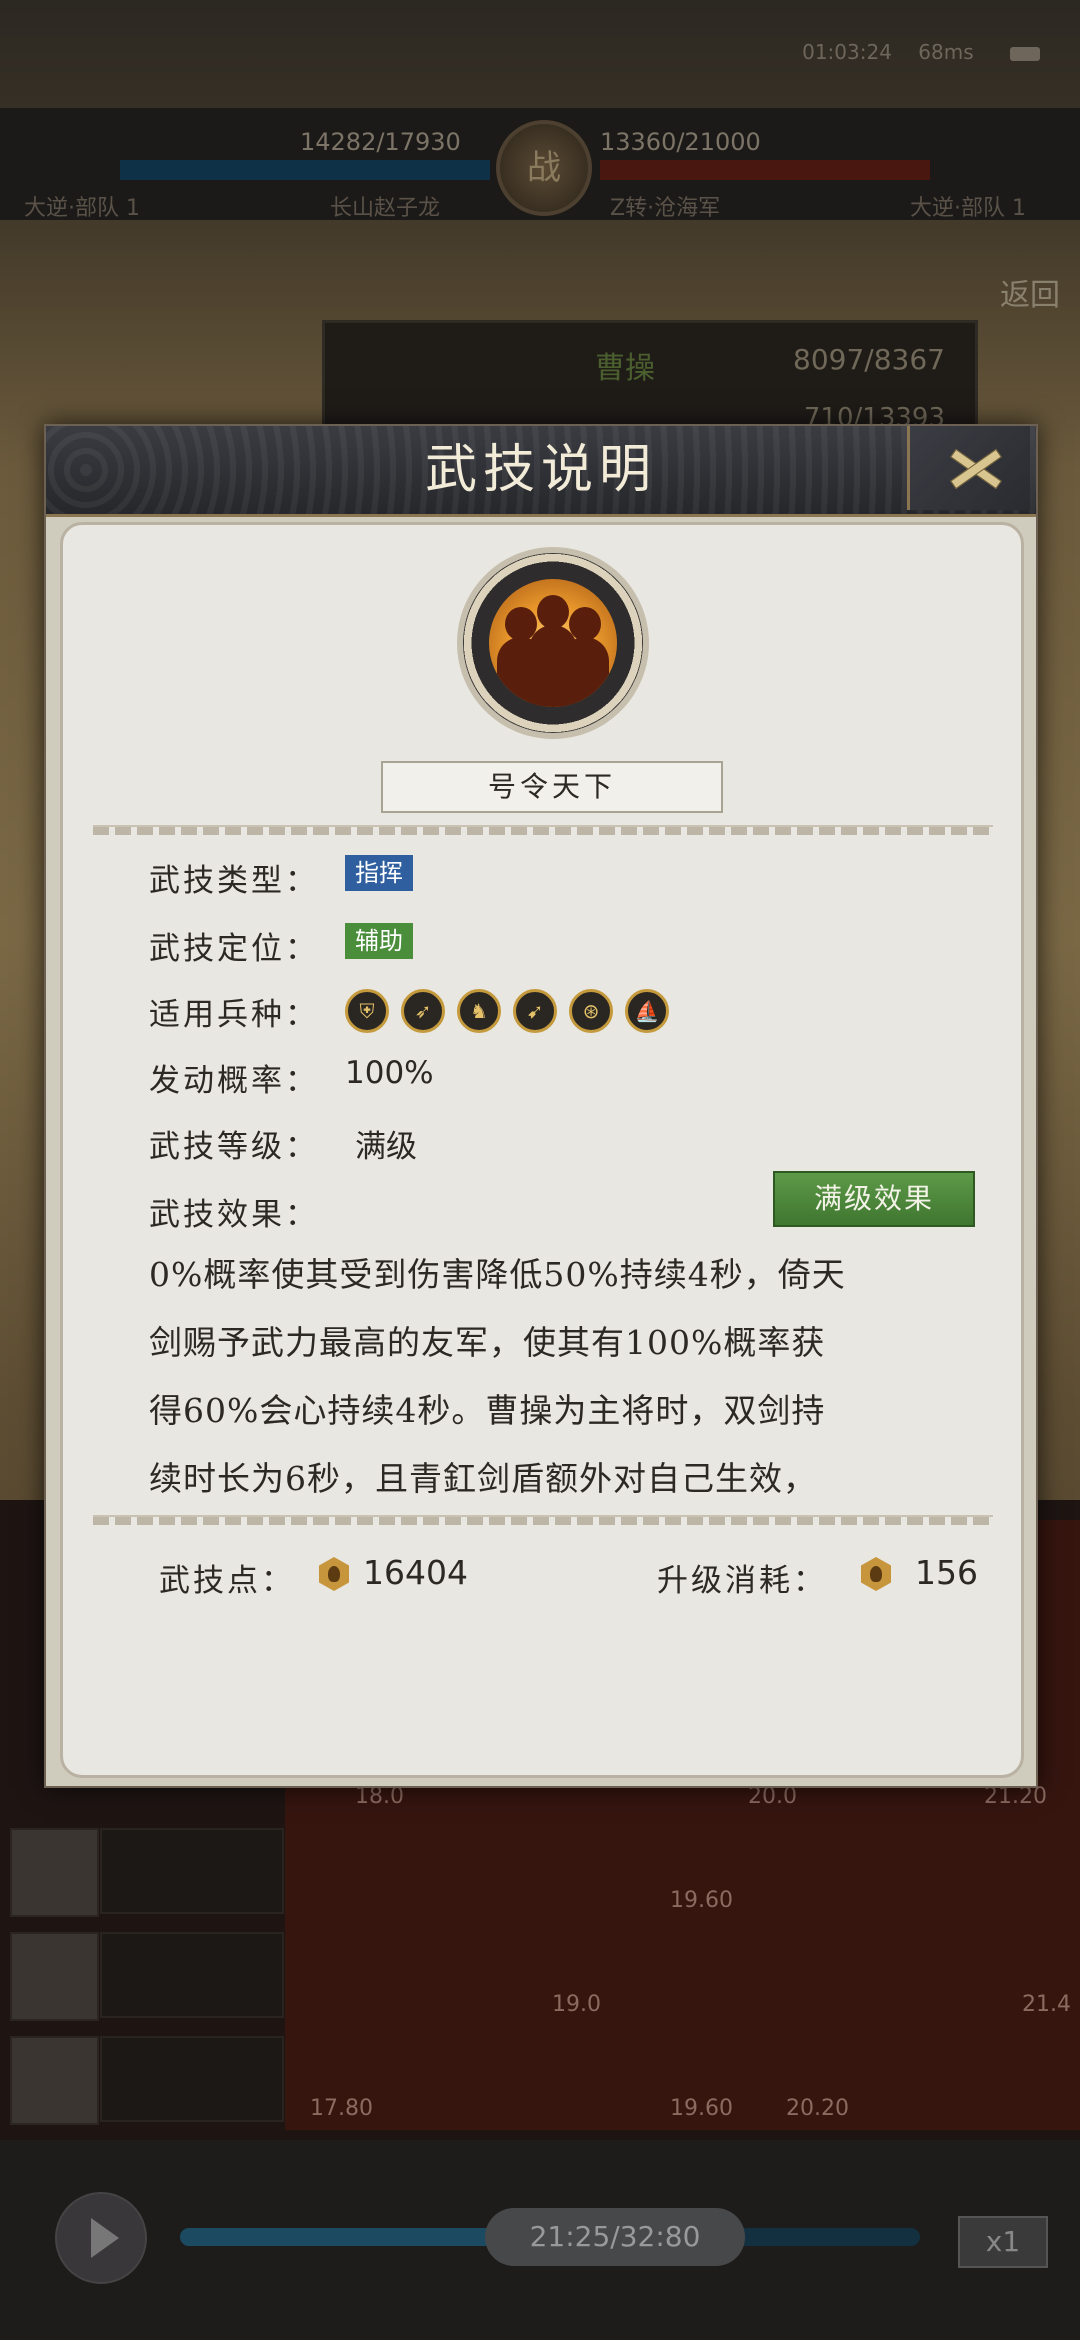  I want to click on trigger-rate-label: 发动概率：, so click(234, 1081).